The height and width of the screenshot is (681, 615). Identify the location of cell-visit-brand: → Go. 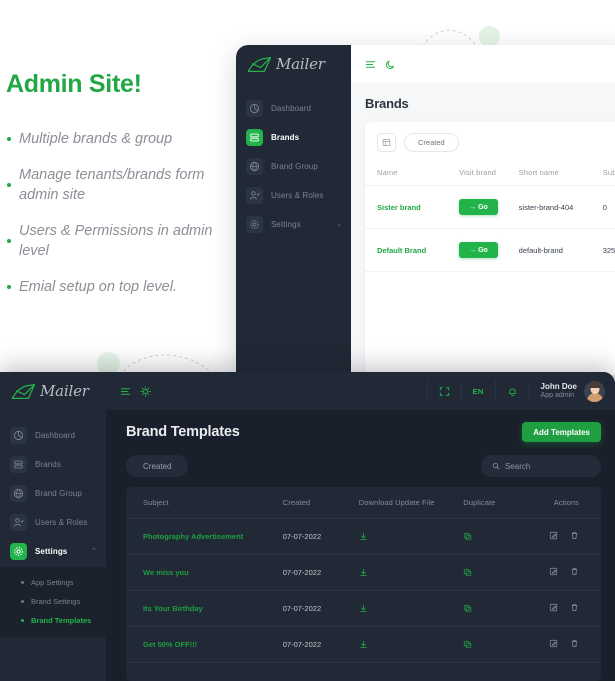
(489, 207).